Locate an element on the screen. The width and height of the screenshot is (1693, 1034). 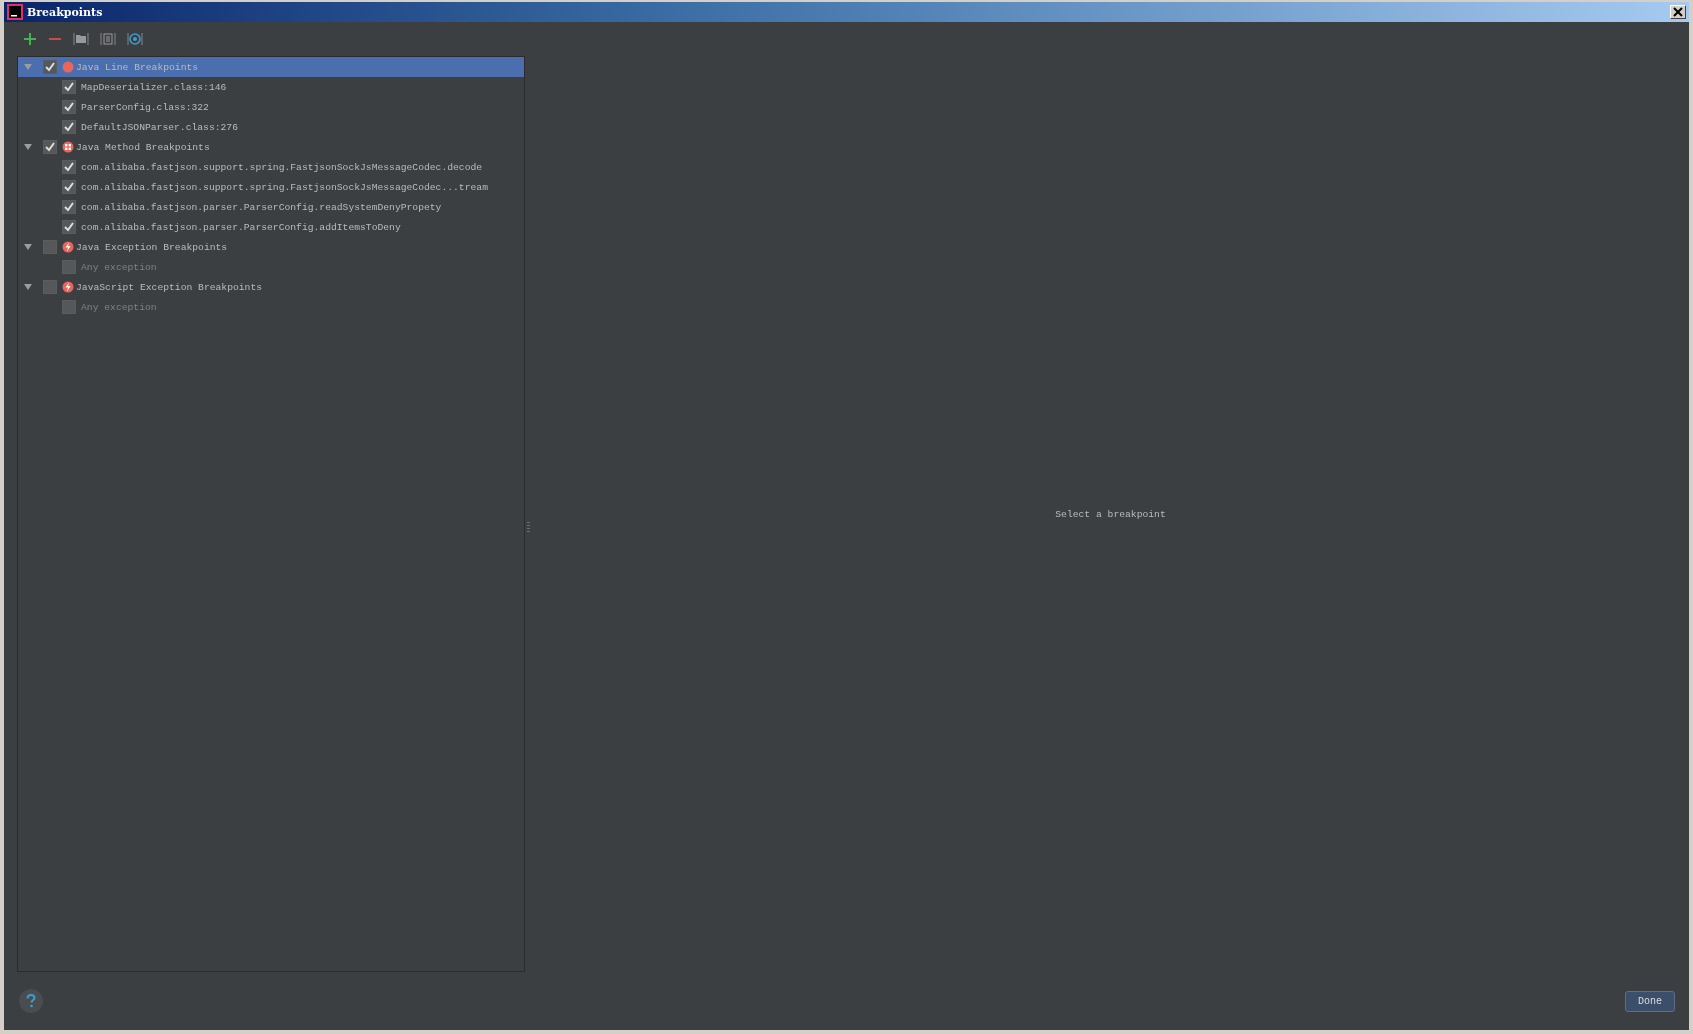
group-label: JavaScript Exception Breakpoints is located at coordinates (169, 287).